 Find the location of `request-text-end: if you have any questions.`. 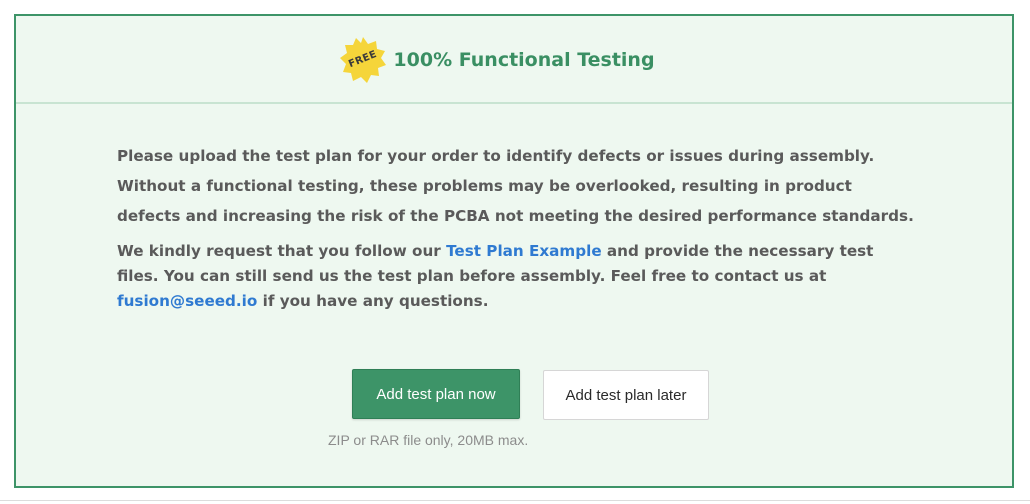

request-text-end: if you have any questions. is located at coordinates (373, 301).